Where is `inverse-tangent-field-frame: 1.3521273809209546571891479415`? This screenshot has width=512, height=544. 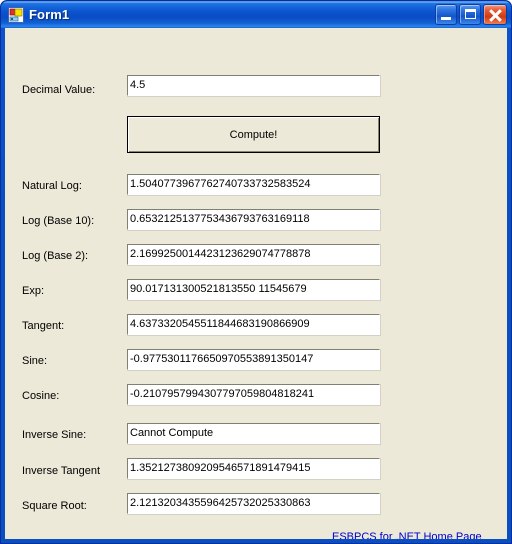
inverse-tangent-field-frame: 1.3521273809209546571891479415 is located at coordinates (254, 469).